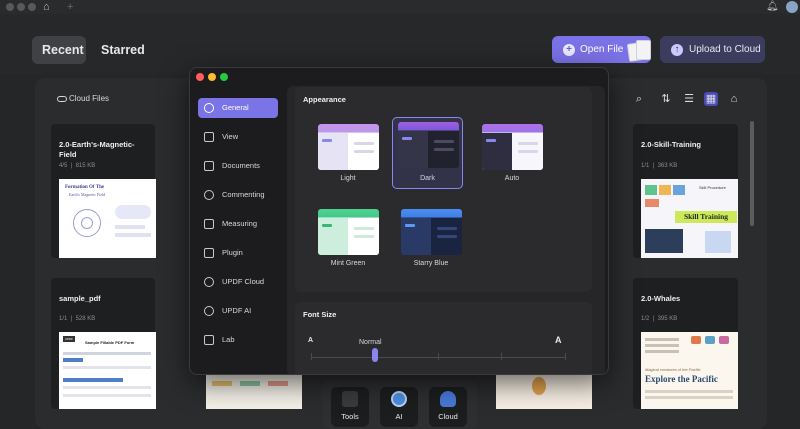  I want to click on file-meta: 4/5 | 815 KB, so click(77, 166).